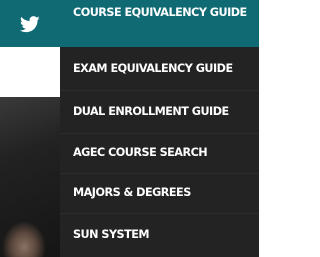 This screenshot has width=320, height=257. I want to click on header-underlay, so click(30, 72).